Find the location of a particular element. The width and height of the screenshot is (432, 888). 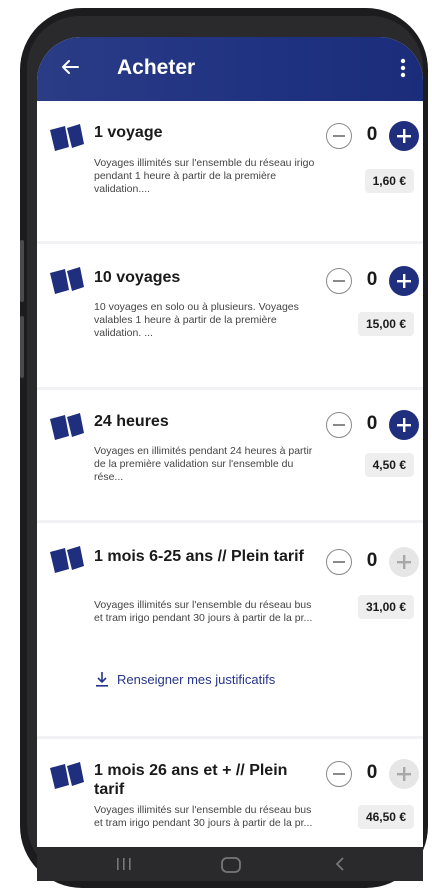

more-vertical-icon is located at coordinates (403, 68).